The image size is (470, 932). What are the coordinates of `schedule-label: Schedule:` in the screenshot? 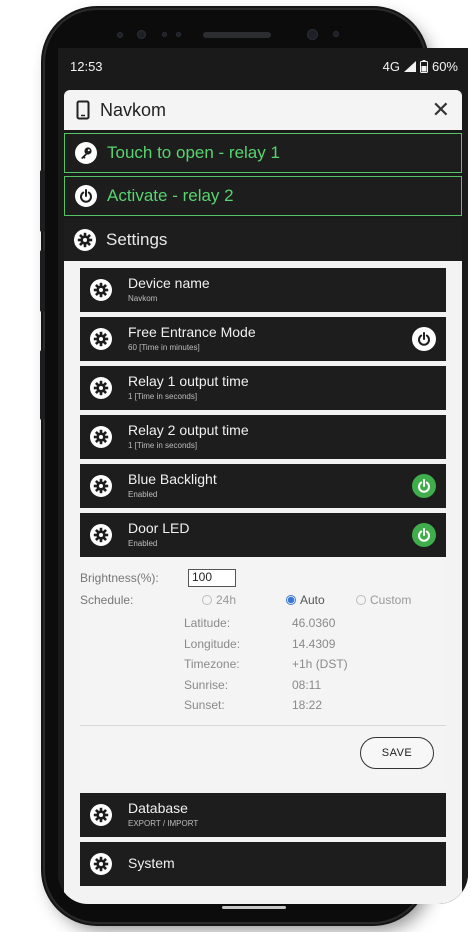 It's located at (107, 600).